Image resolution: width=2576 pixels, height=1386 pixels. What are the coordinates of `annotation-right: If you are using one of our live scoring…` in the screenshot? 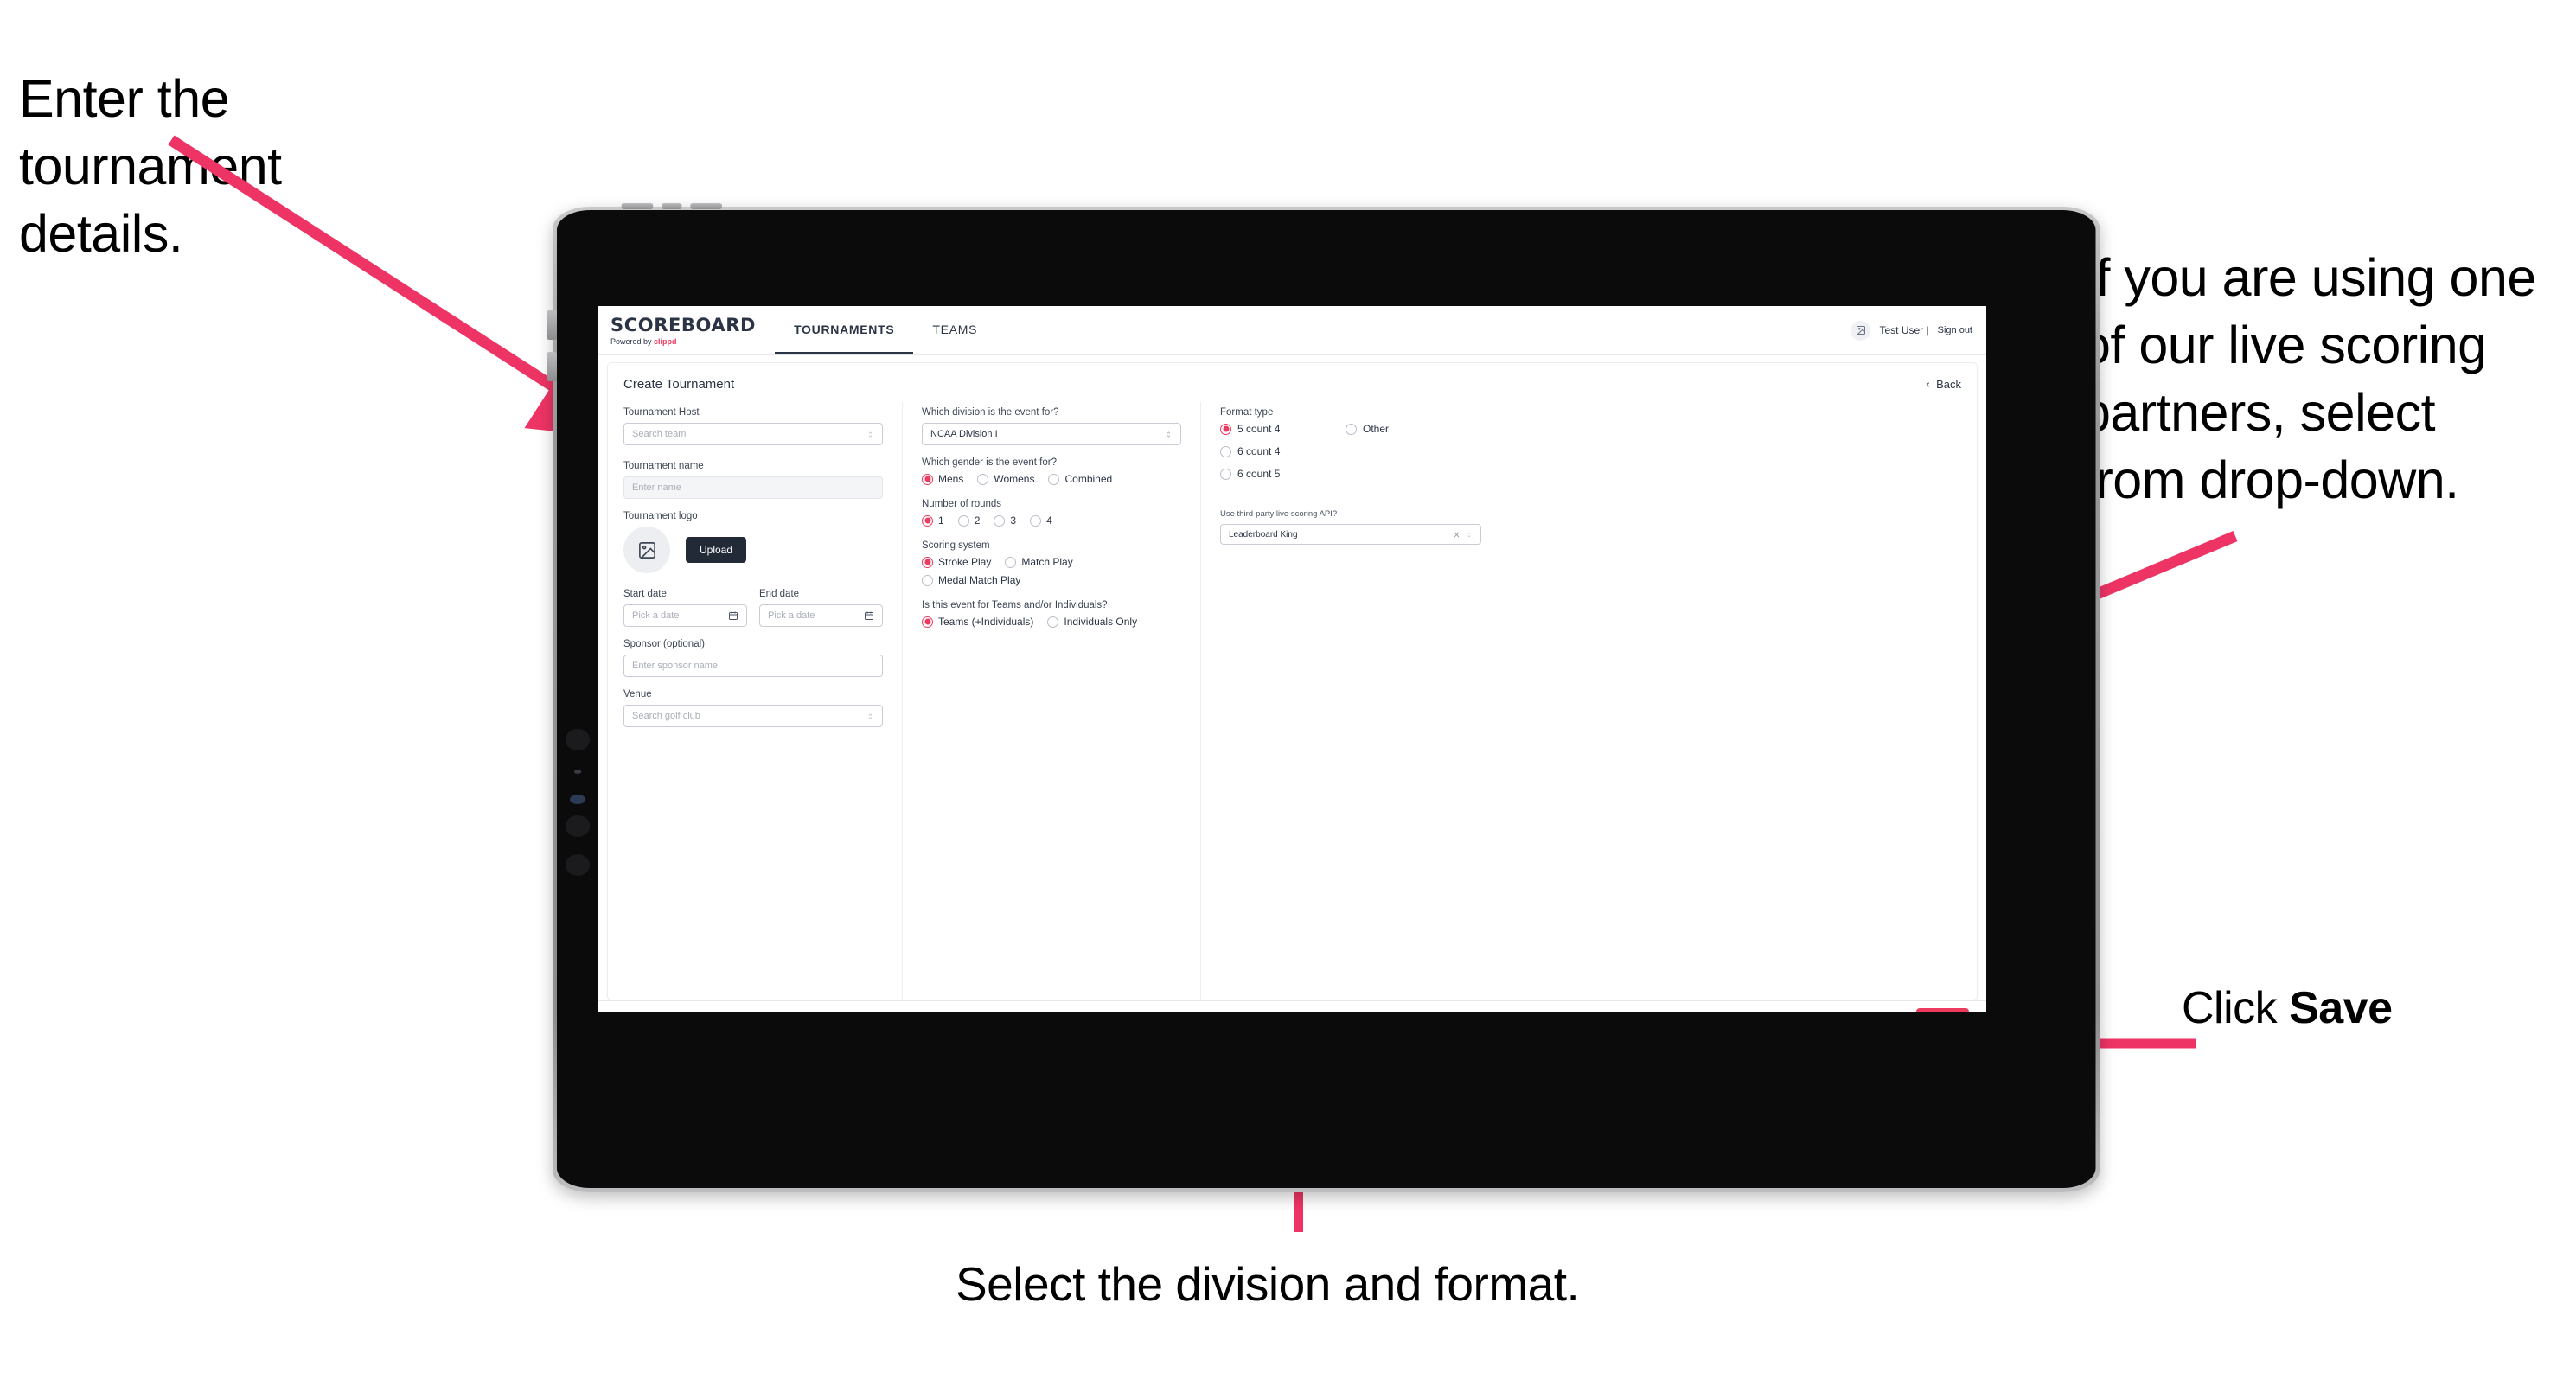 It's located at (2308, 379).